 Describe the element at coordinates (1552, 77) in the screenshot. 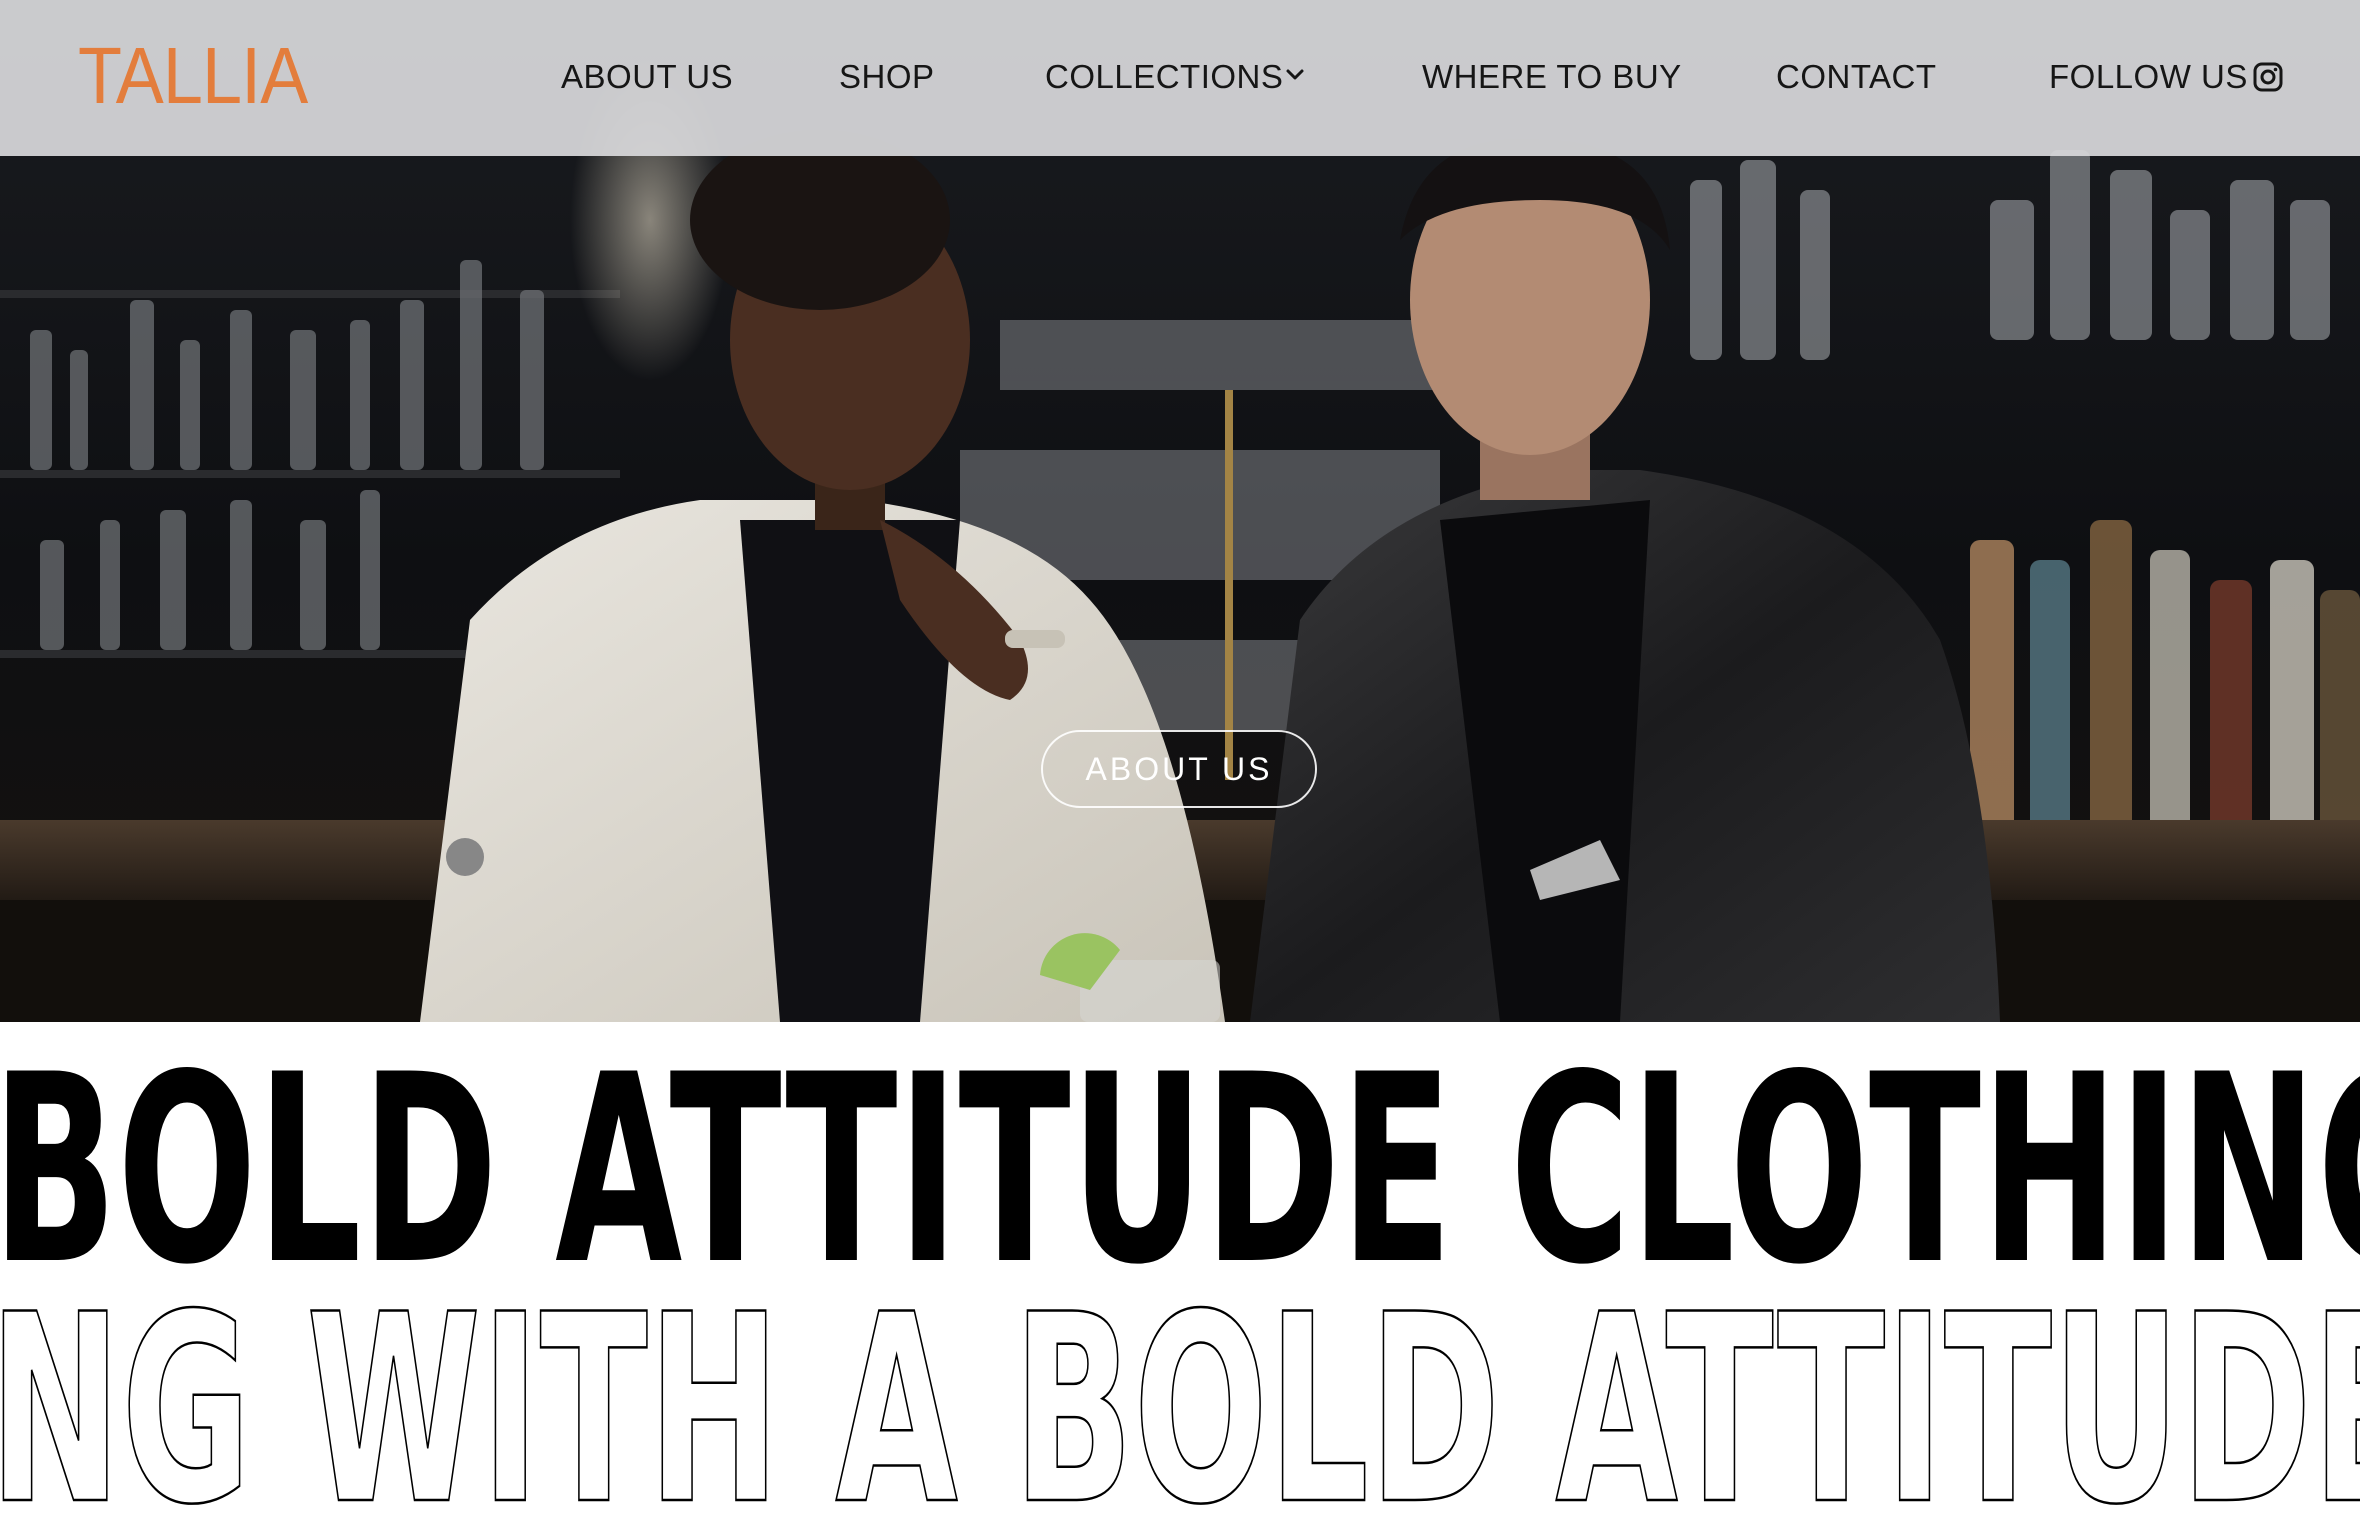

I see `nav-where-to-buy: WHERE TO BUY` at that location.